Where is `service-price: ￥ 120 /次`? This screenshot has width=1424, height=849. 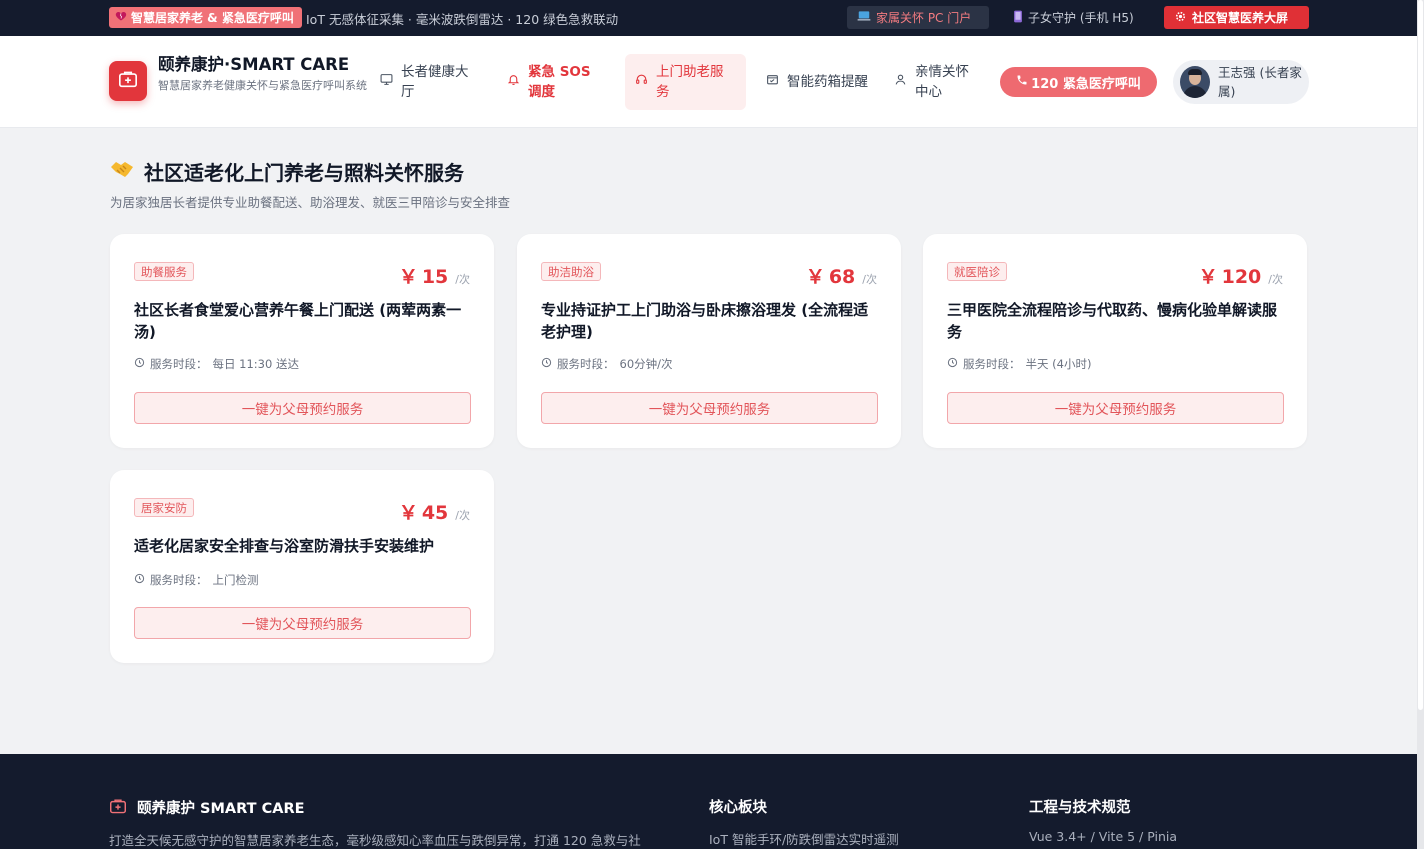 service-price: ￥ 120 /次 is located at coordinates (1241, 275).